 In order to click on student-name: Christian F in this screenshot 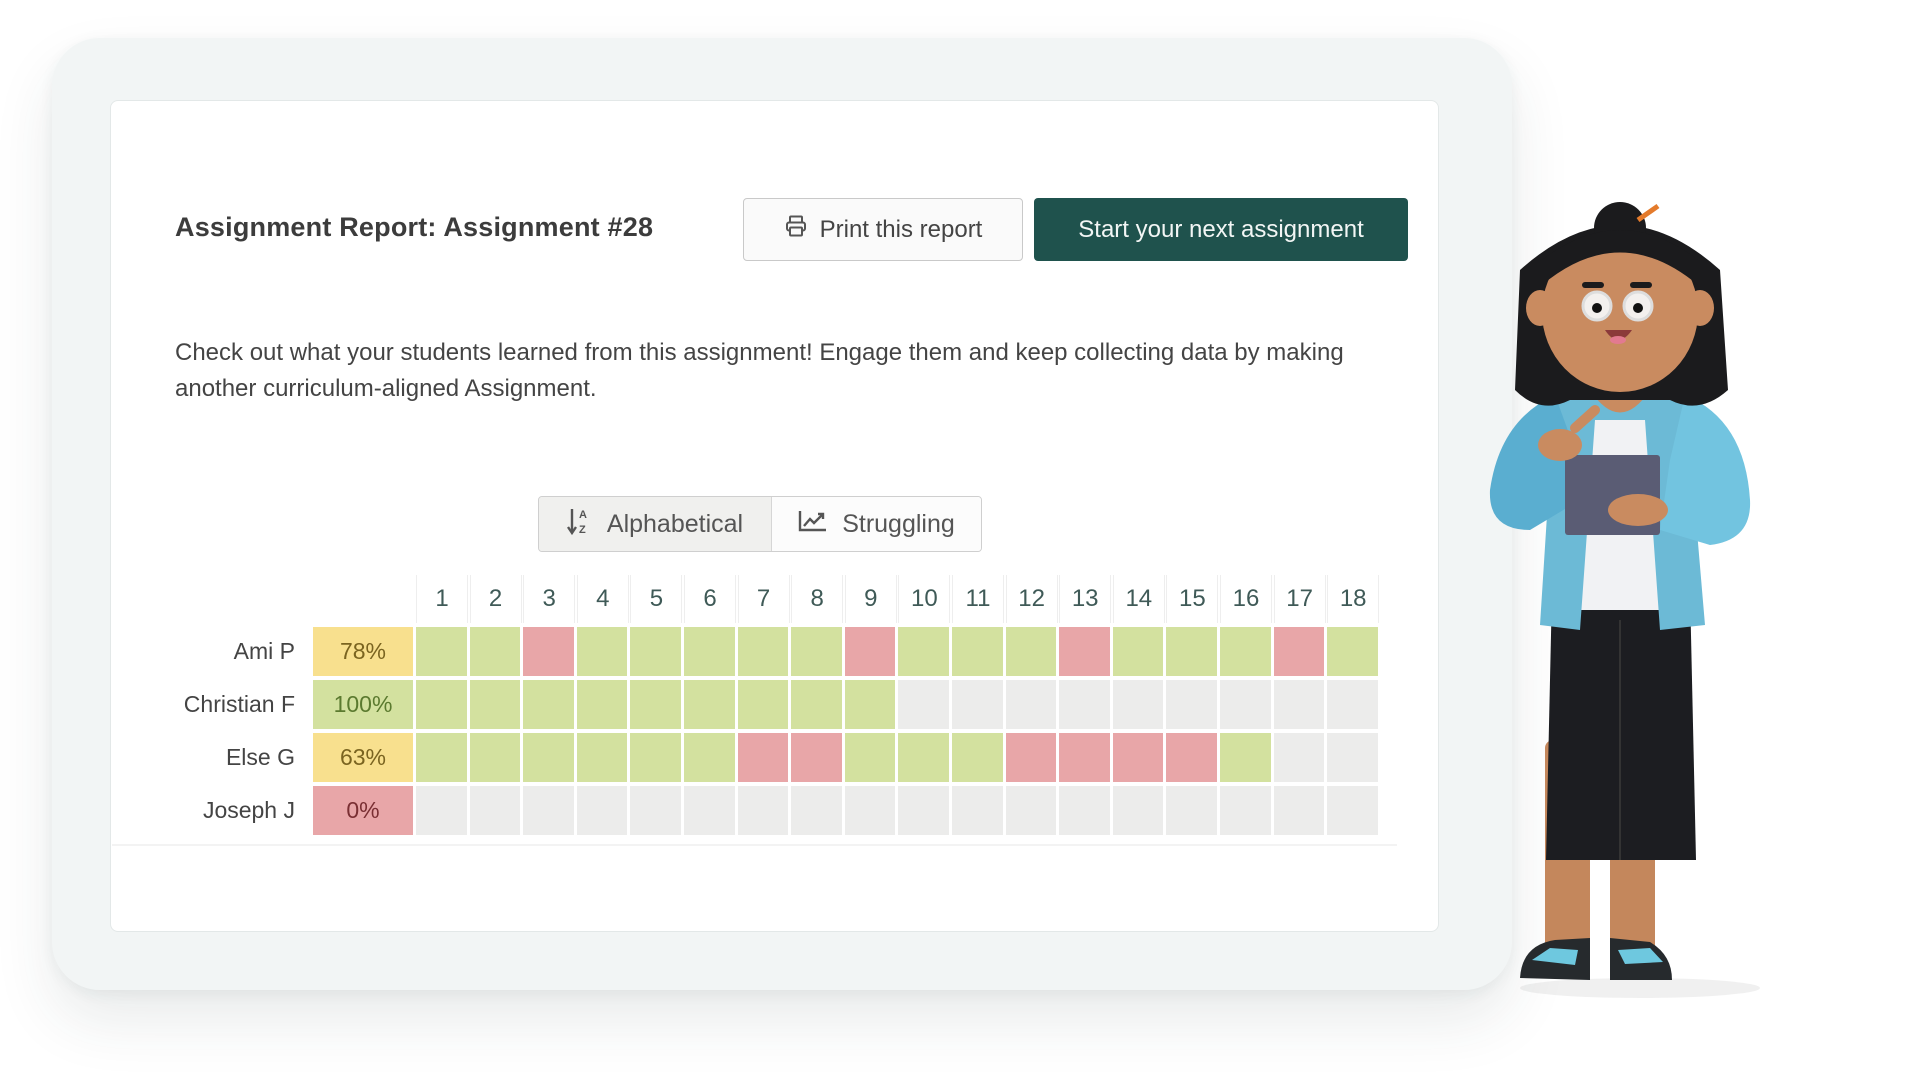, I will do `click(239, 704)`.